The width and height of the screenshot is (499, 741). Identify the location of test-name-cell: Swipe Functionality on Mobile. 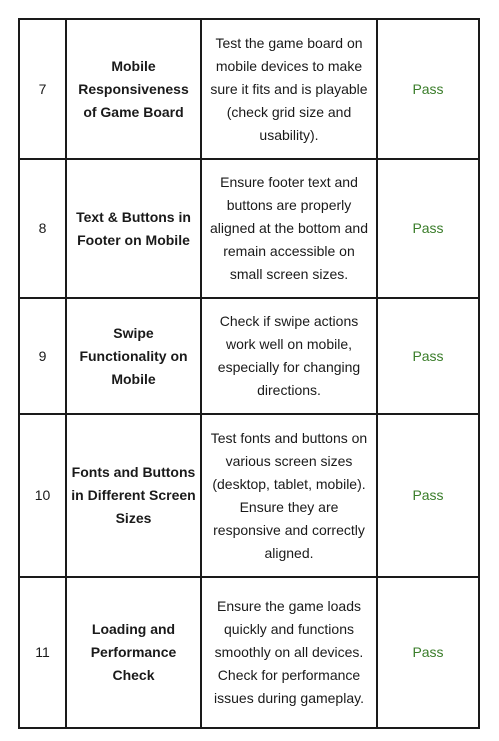
(133, 356).